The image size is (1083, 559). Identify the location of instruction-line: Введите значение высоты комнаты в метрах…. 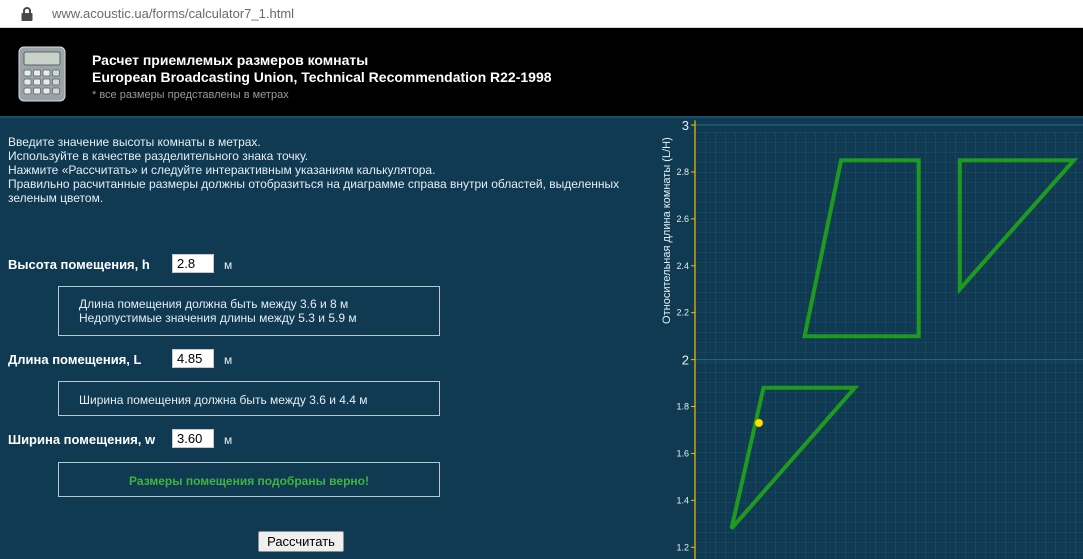
(134, 142).